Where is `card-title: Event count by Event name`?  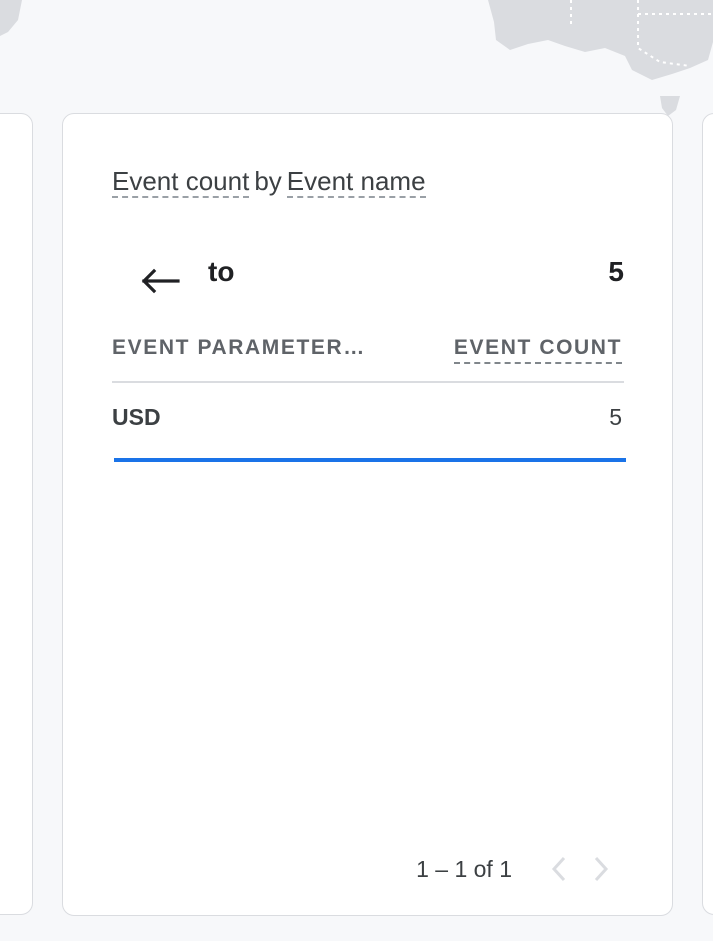
card-title: Event count by Event name is located at coordinates (269, 181).